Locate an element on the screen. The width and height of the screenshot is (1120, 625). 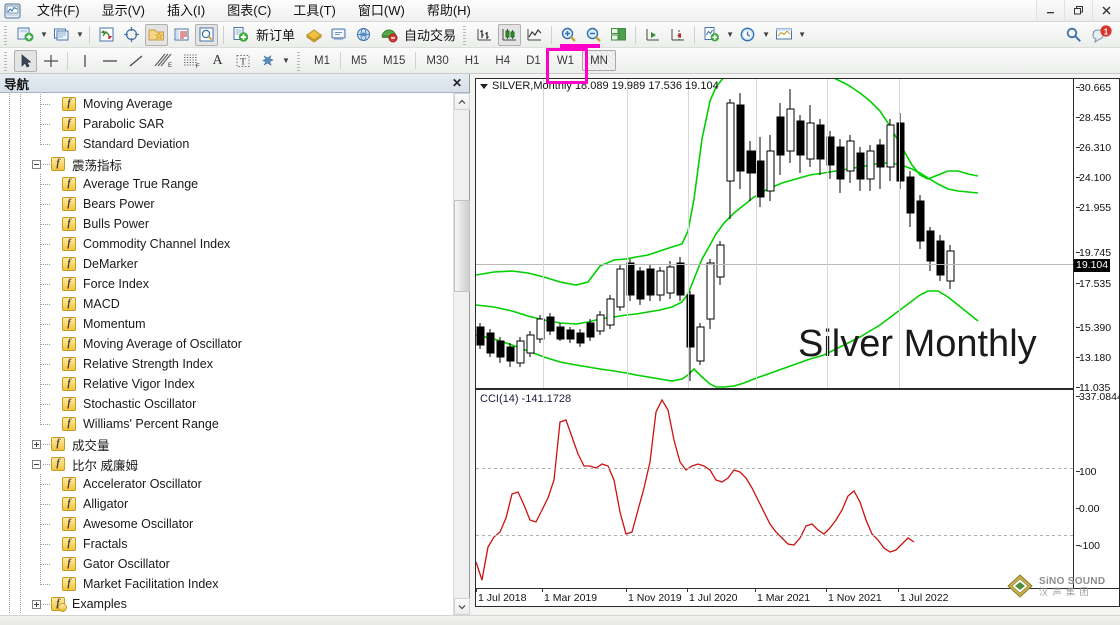
alerts-icon: 1 is located at coordinates (1101, 35).